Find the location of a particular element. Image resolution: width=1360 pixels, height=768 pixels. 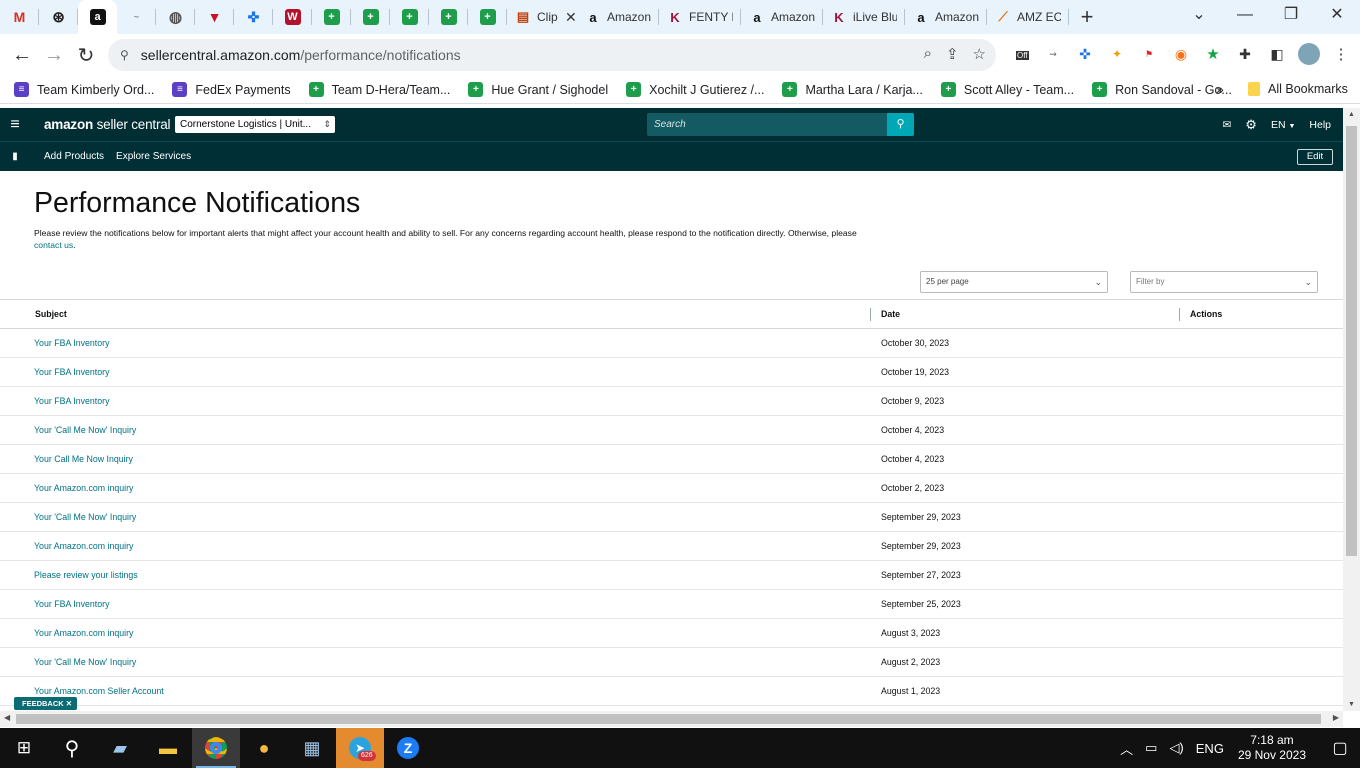

notification-subject-link: Your Call Me Now Inquiry is located at coordinates (83, 459).